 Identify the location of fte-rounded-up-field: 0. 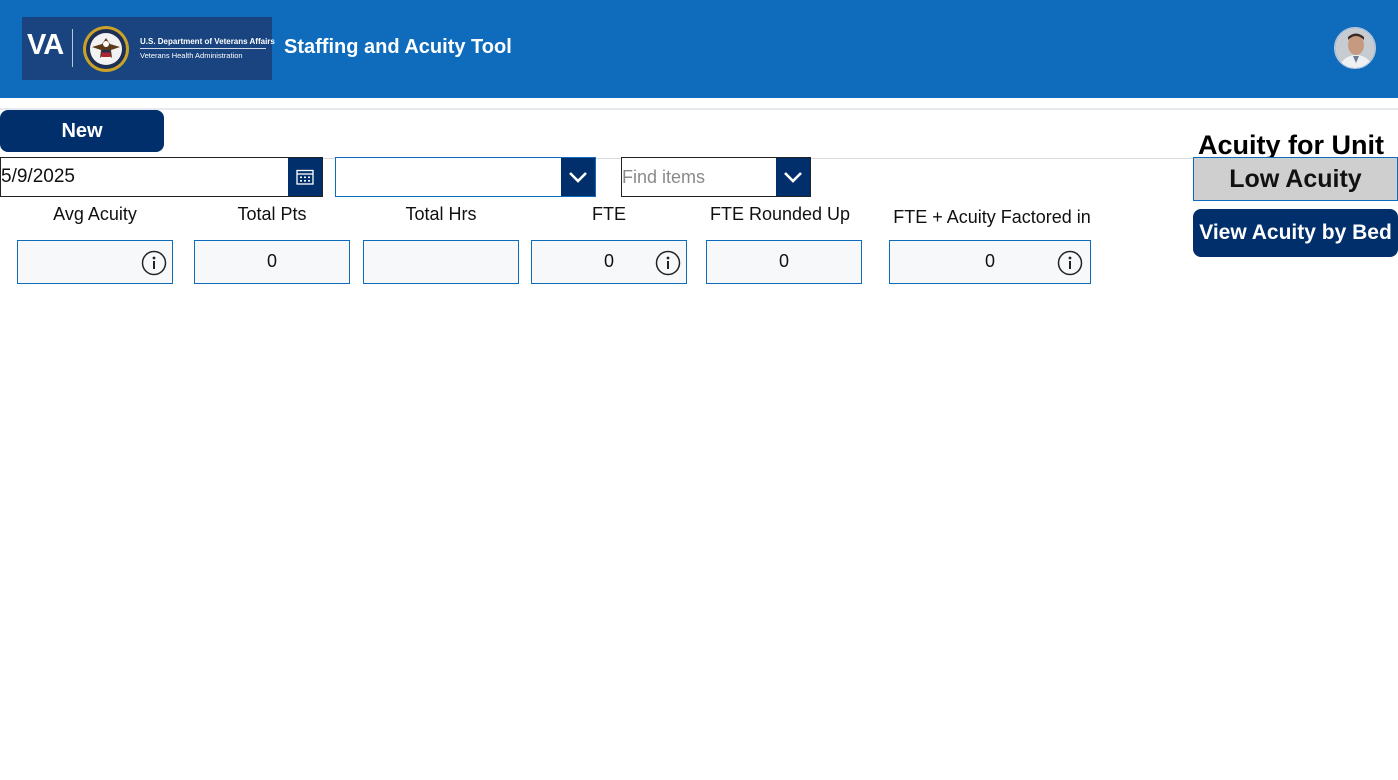
(784, 262).